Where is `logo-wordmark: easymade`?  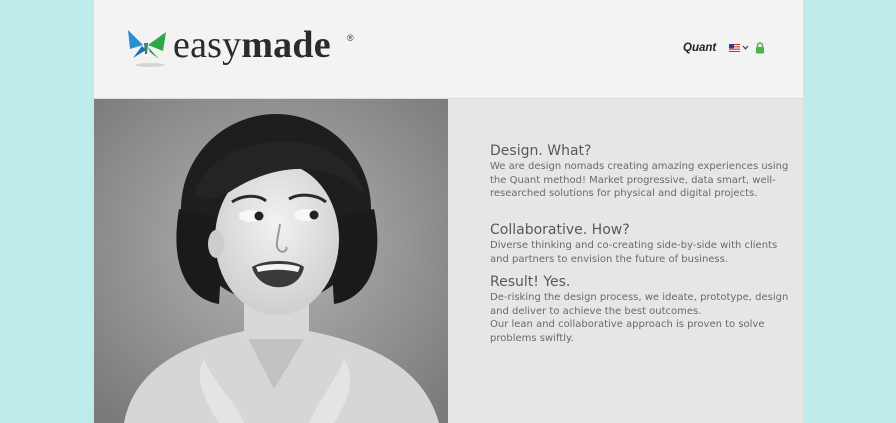 logo-wordmark: easymade is located at coordinates (252, 45).